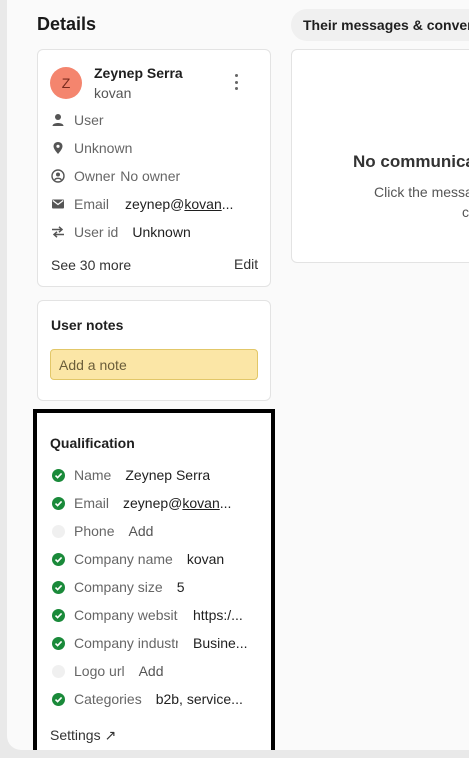 The width and height of the screenshot is (469, 758). What do you see at coordinates (154, 364) in the screenshot?
I see `add-note-input` at bounding box center [154, 364].